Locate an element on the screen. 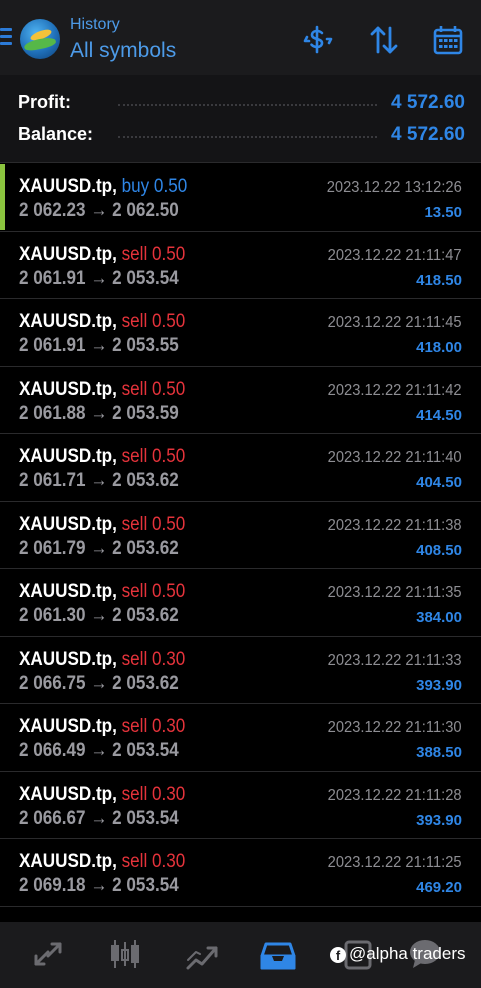  deal-time: 2023.12.22 13:12:26 is located at coordinates (394, 187).